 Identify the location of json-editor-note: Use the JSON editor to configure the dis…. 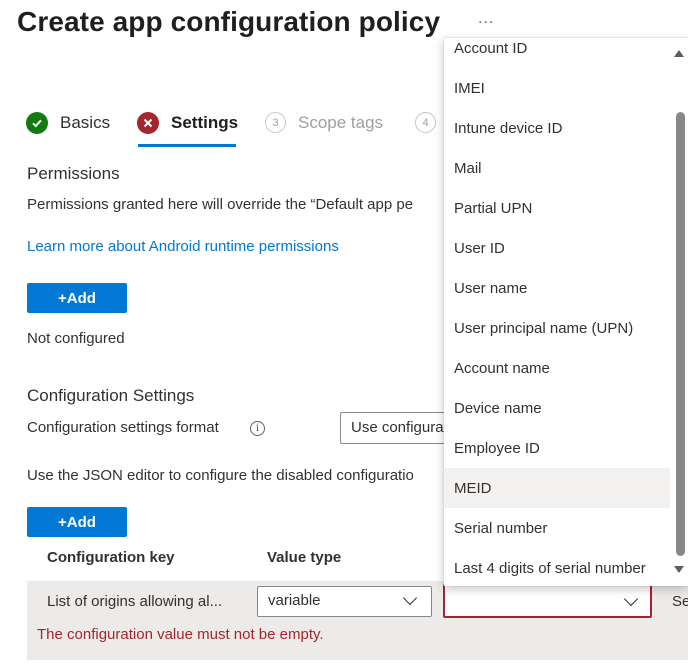
(220, 475).